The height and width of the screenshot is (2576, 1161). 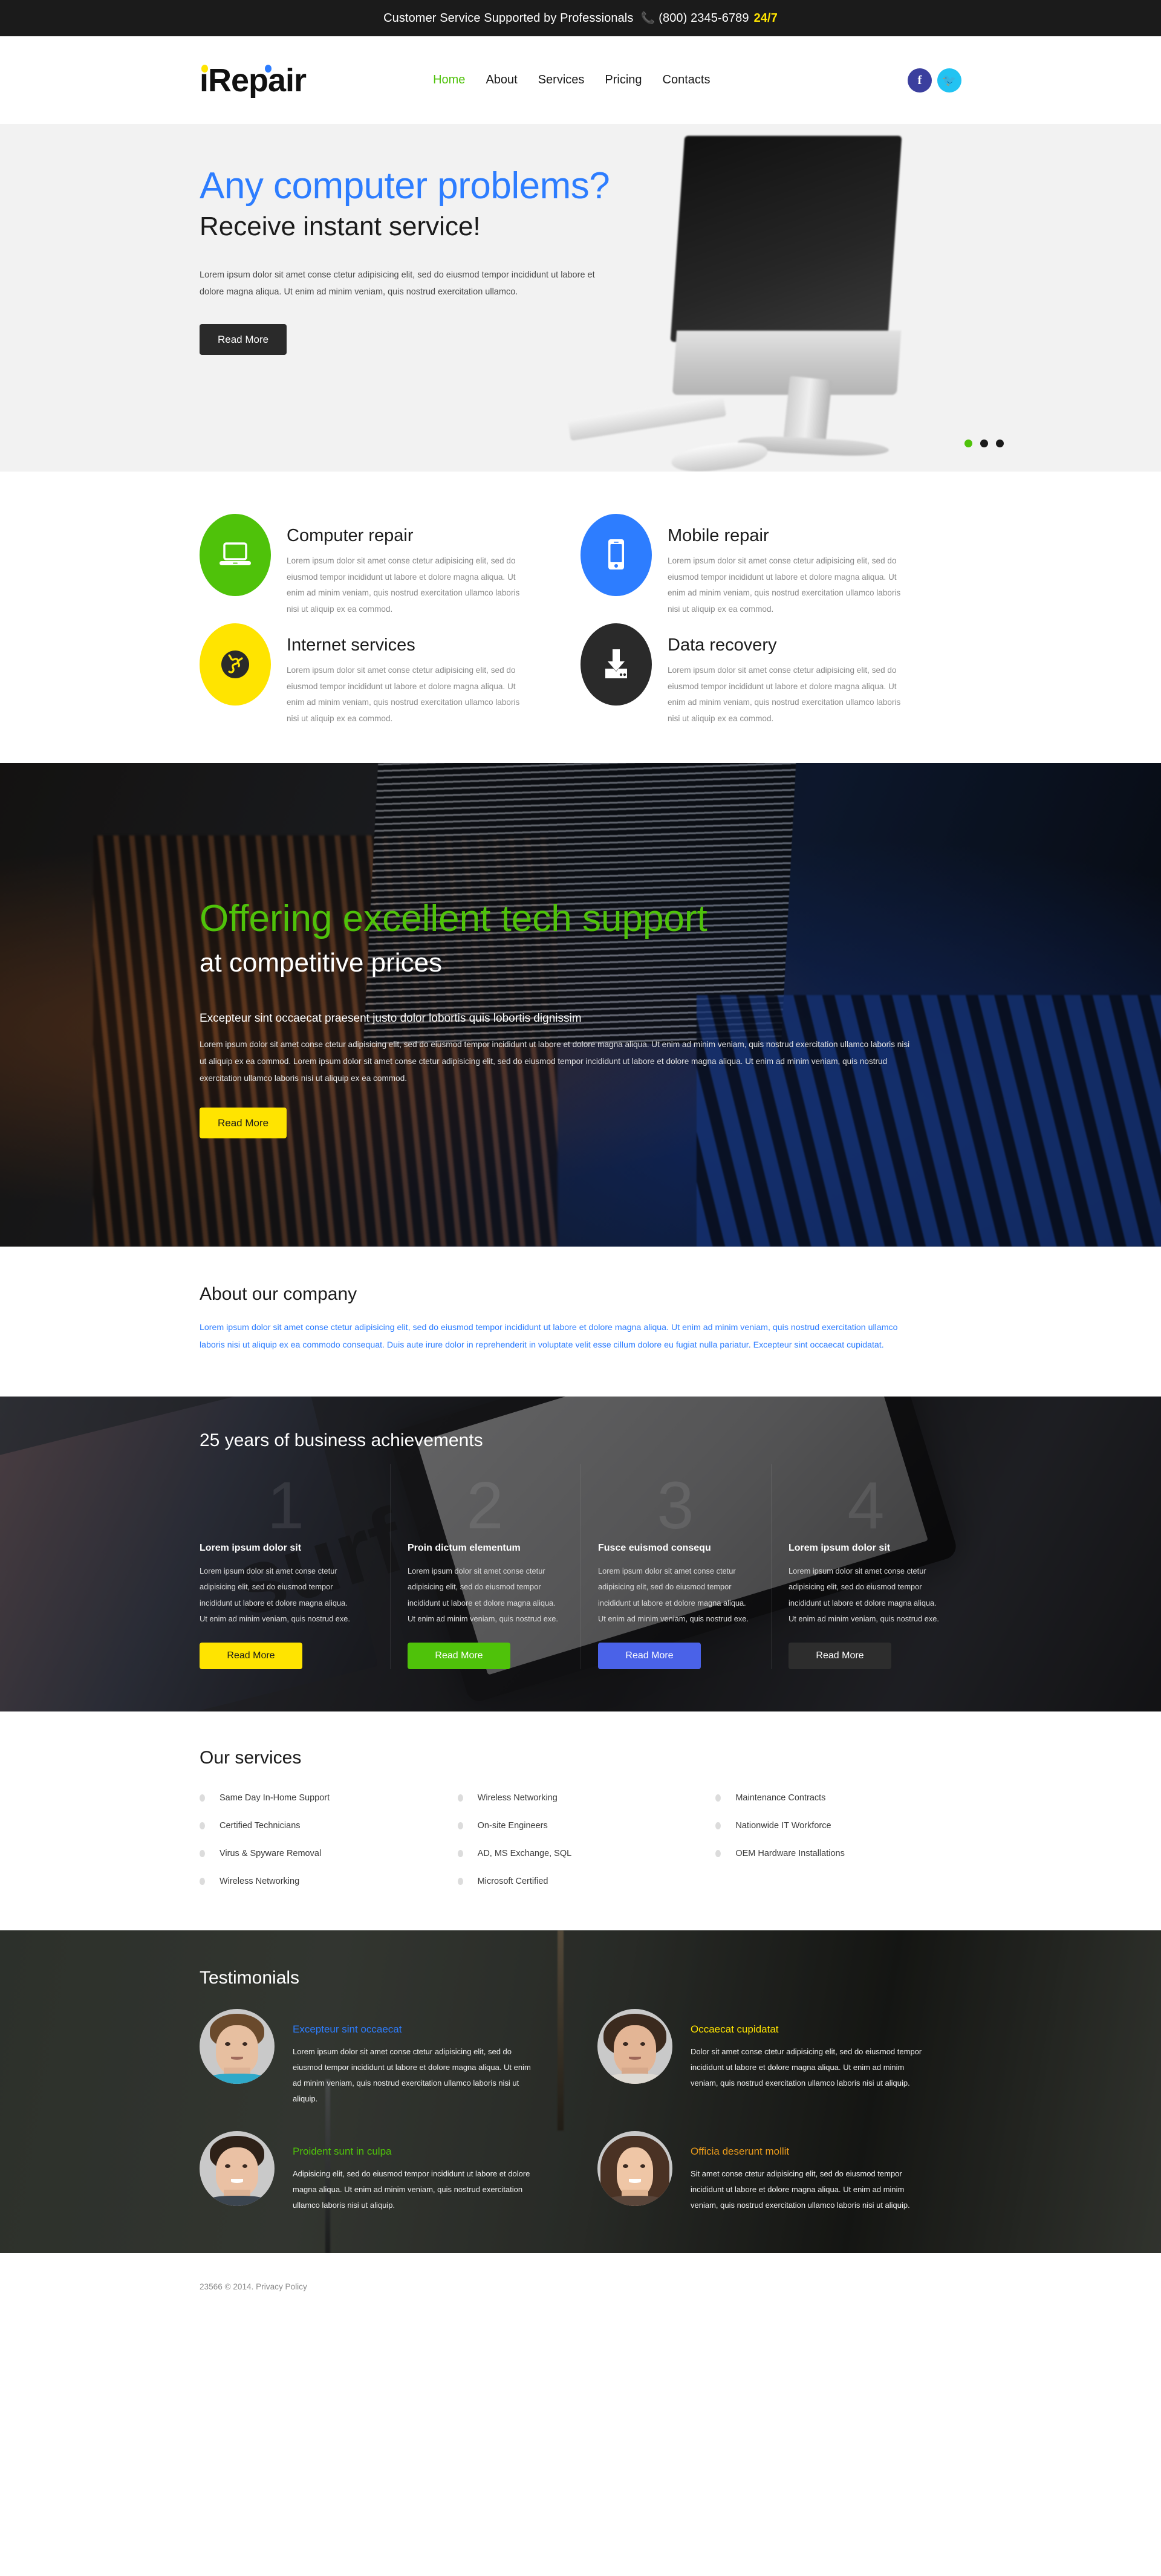 I want to click on logo-dot-yellow-icon, so click(x=204, y=68).